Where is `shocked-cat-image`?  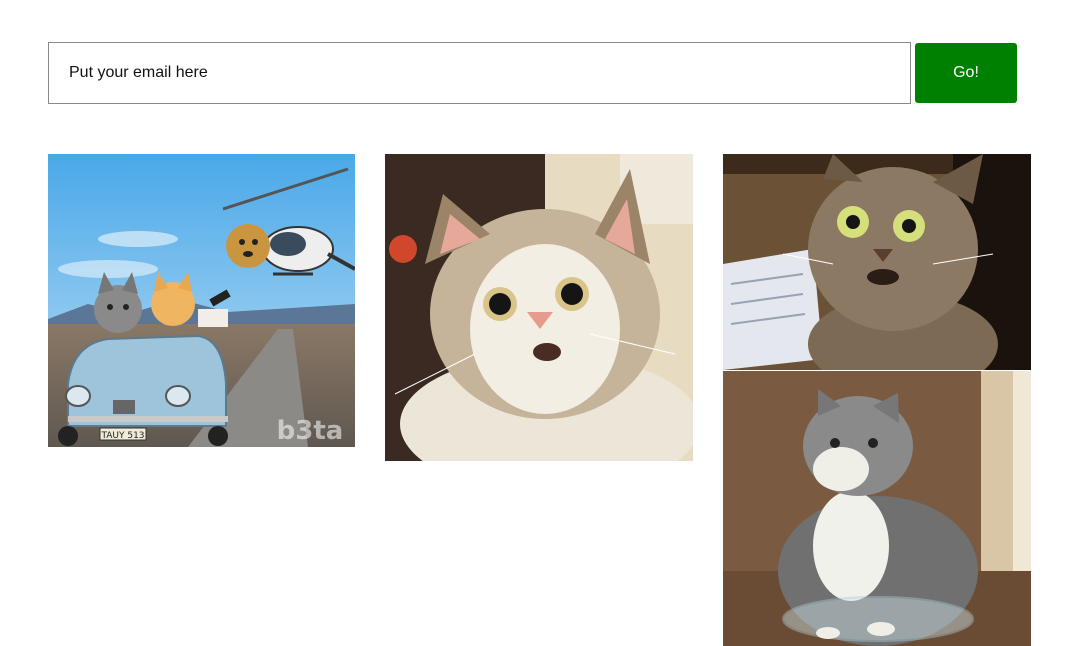 shocked-cat-image is located at coordinates (539, 307).